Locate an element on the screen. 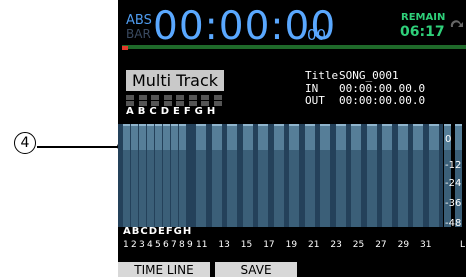 This screenshot has height=277, width=466. channel-number: 21 is located at coordinates (314, 245).